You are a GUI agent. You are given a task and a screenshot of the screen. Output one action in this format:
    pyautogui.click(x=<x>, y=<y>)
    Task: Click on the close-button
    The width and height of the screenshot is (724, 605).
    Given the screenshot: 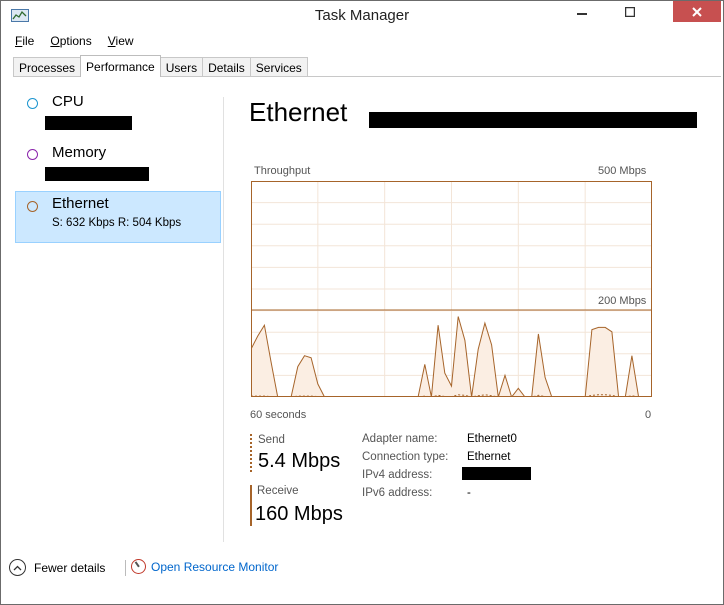 What is the action you would take?
    pyautogui.click(x=697, y=11)
    